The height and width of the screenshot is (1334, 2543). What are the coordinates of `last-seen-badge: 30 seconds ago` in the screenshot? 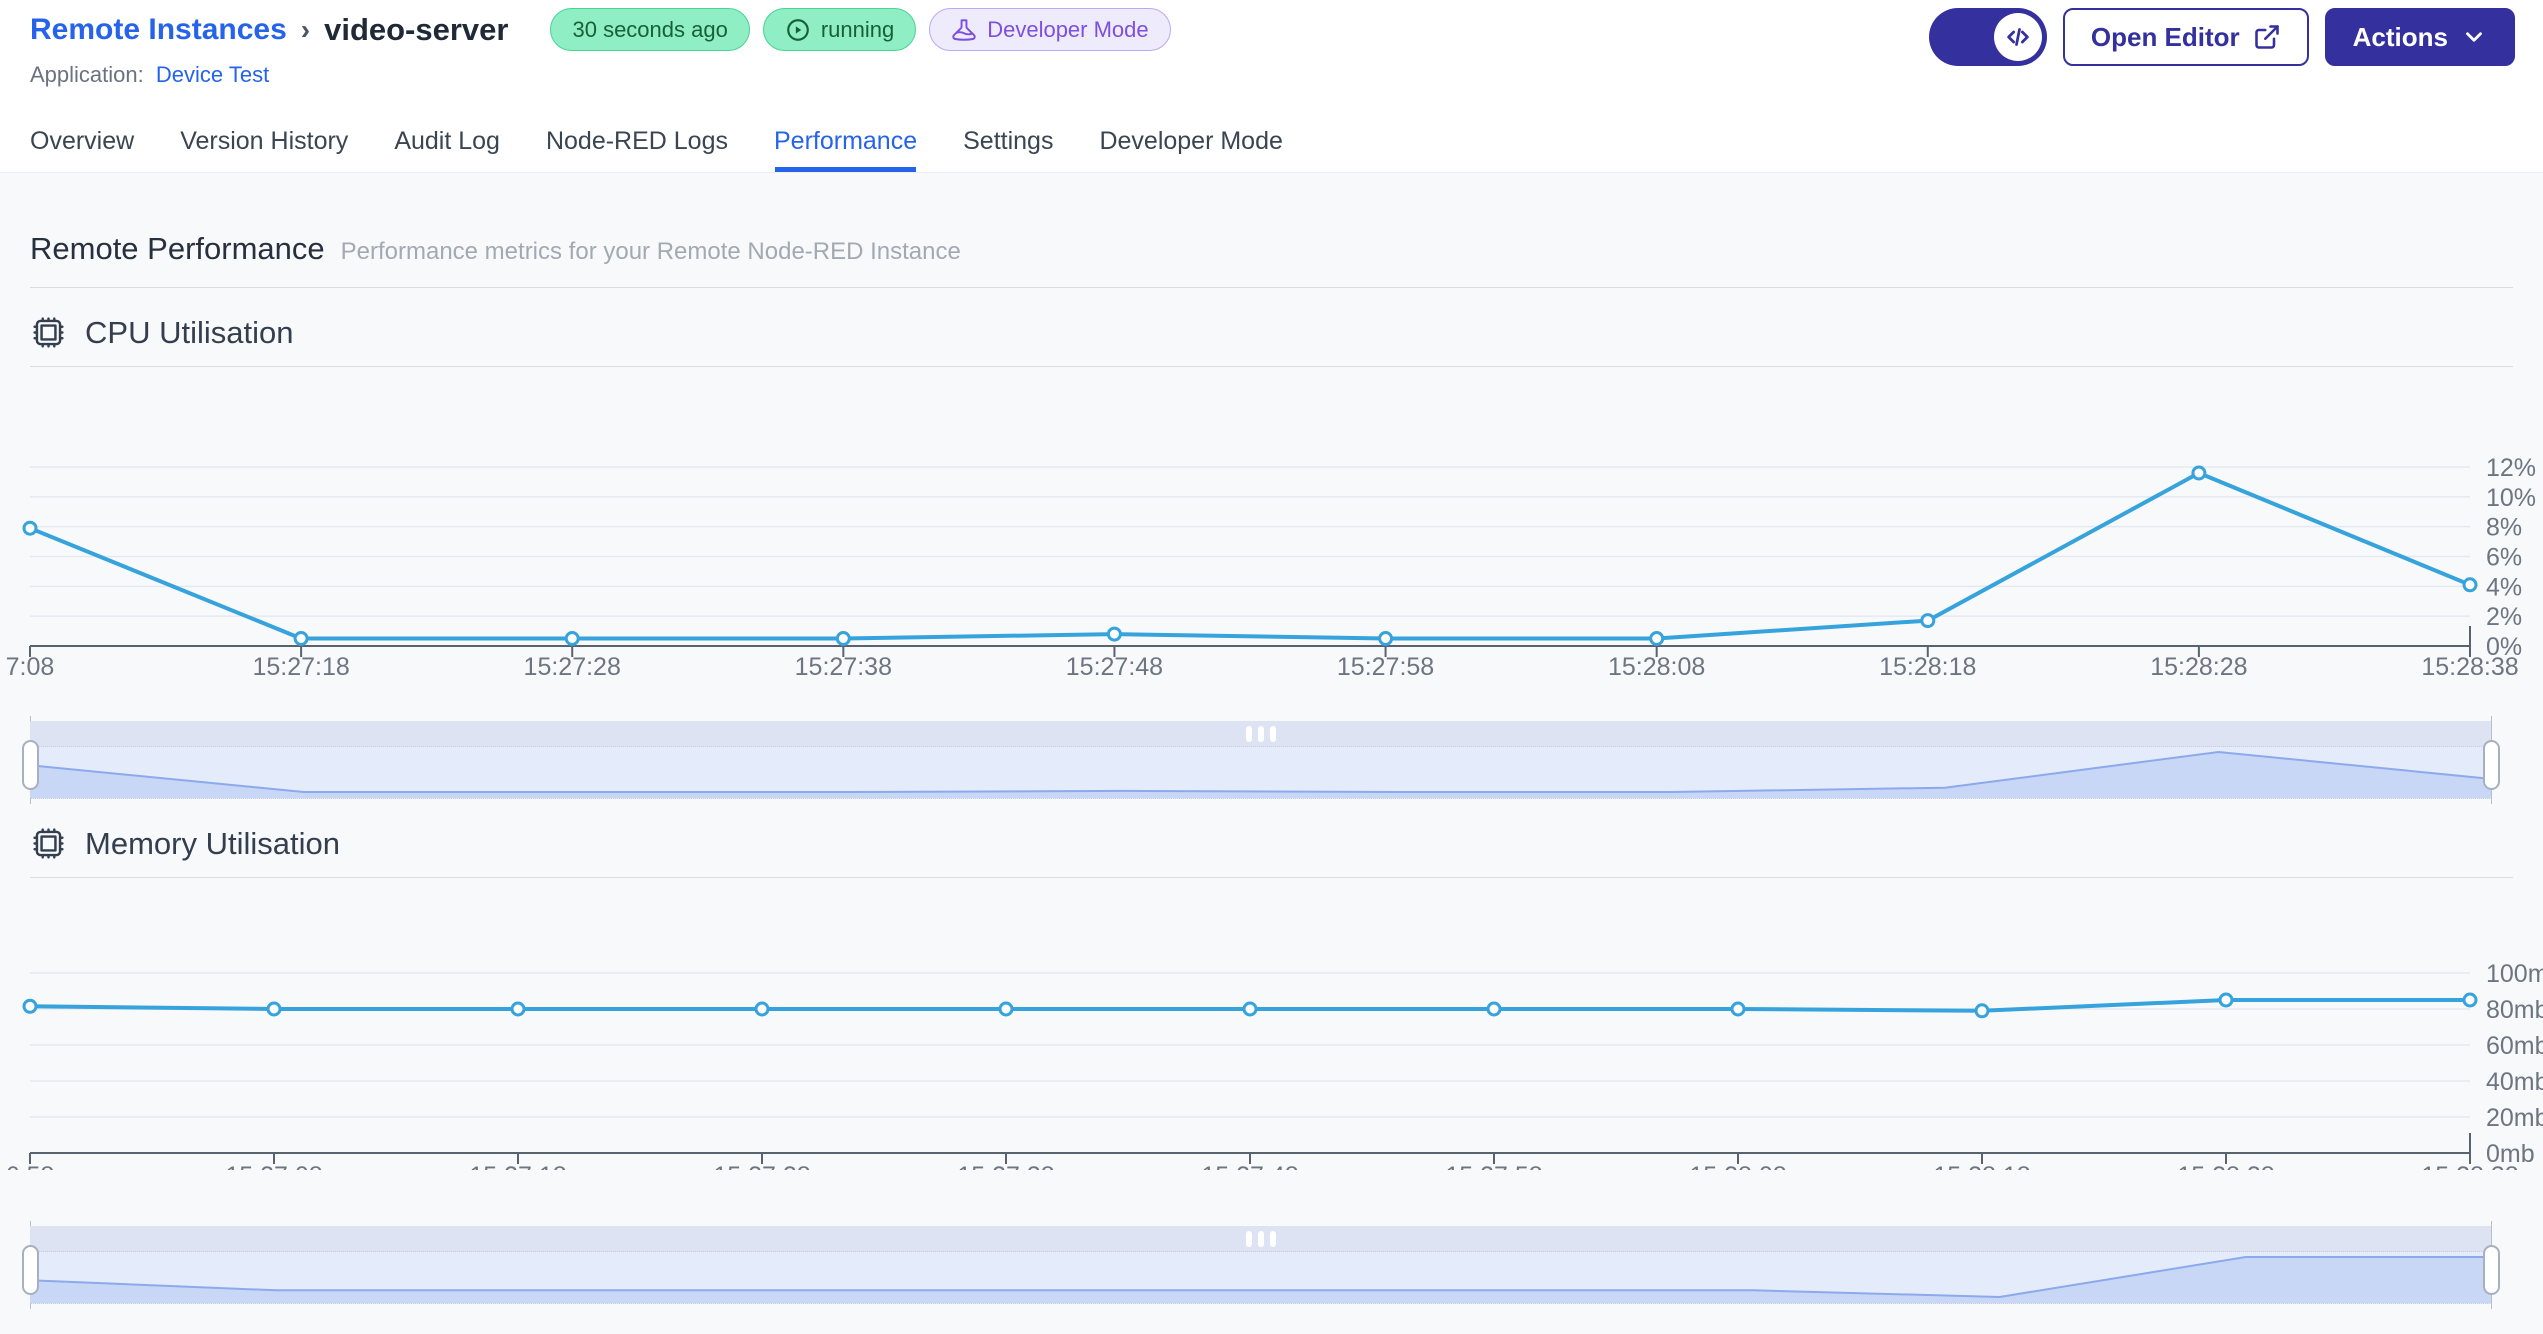 It's located at (650, 29).